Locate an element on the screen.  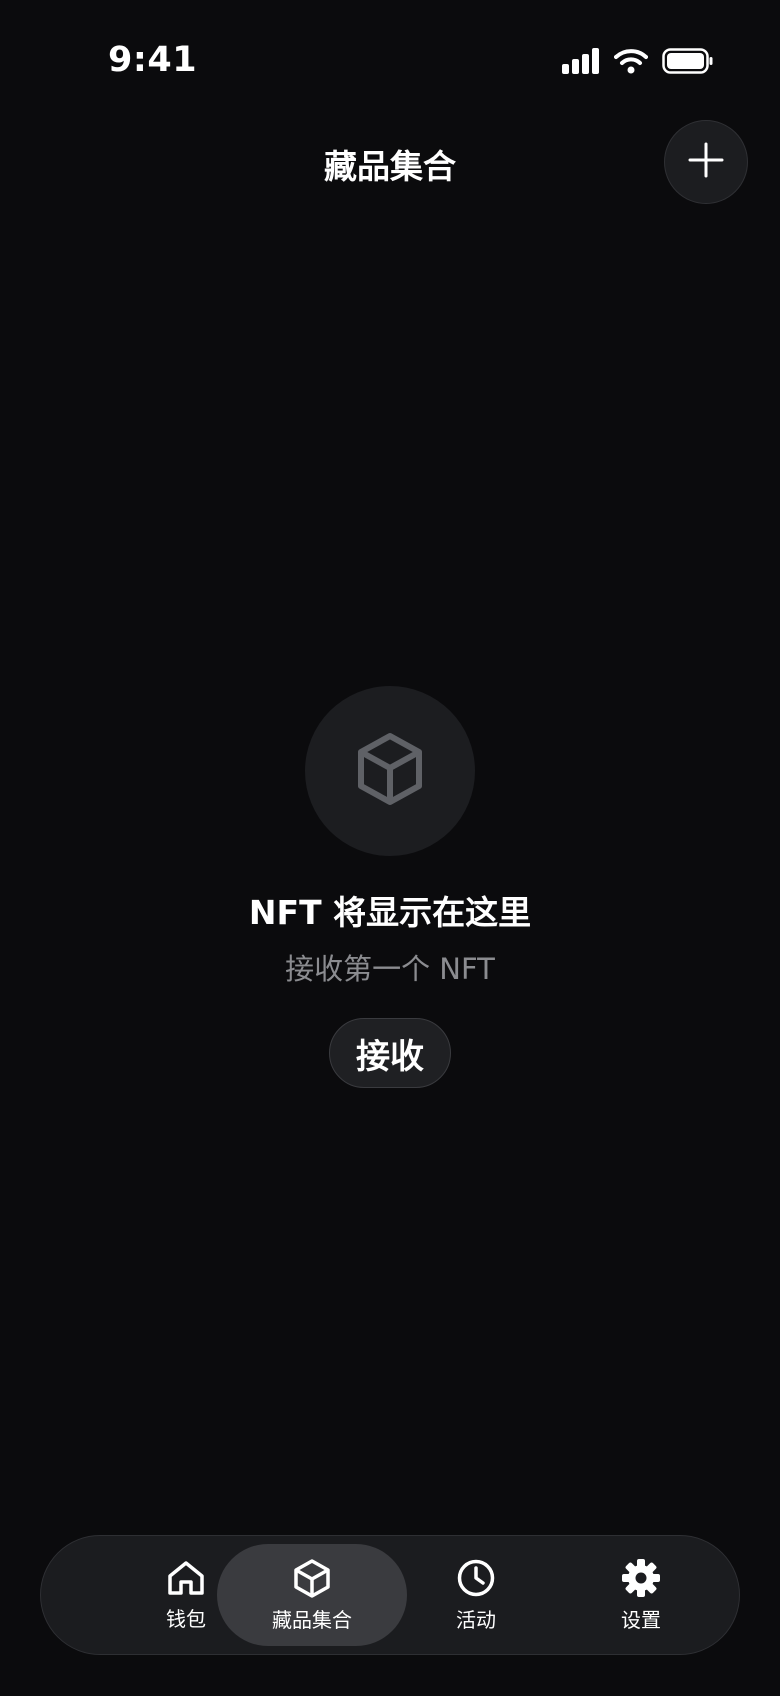
status-time: 9:41 is located at coordinates (153, 60).